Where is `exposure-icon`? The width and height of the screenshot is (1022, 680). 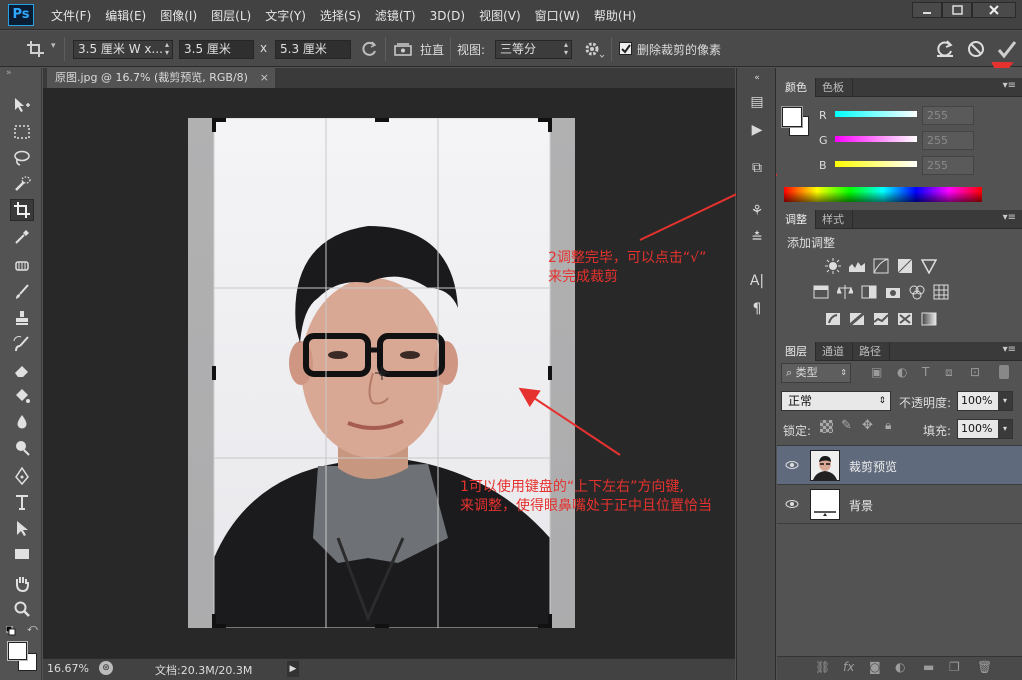
exposure-icon is located at coordinates (905, 266).